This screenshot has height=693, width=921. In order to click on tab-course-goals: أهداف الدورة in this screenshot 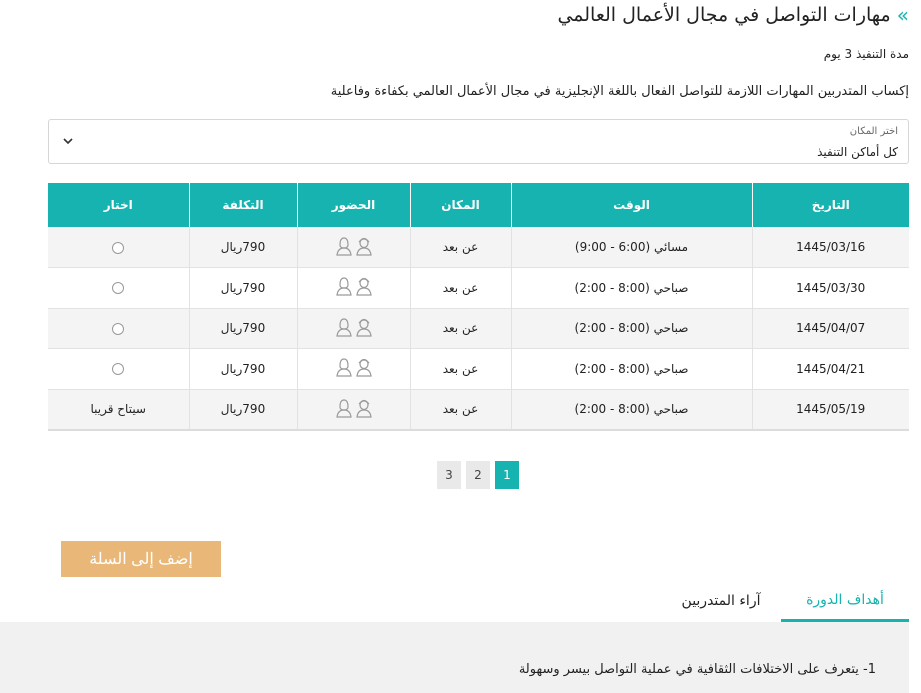, I will do `click(845, 601)`.